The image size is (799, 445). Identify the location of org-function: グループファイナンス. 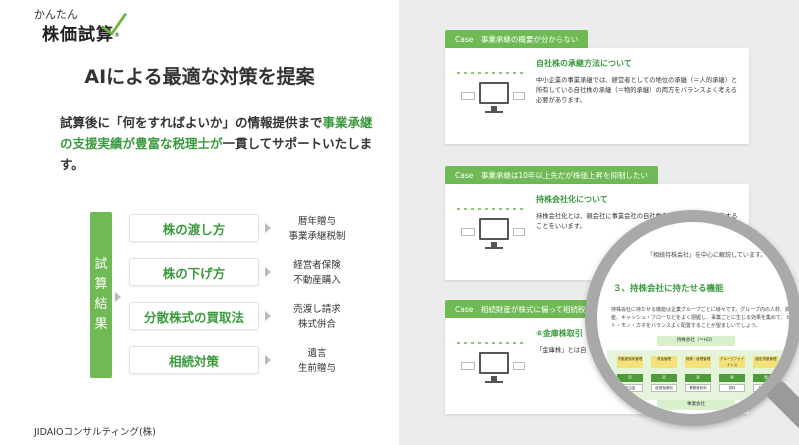
(732, 362).